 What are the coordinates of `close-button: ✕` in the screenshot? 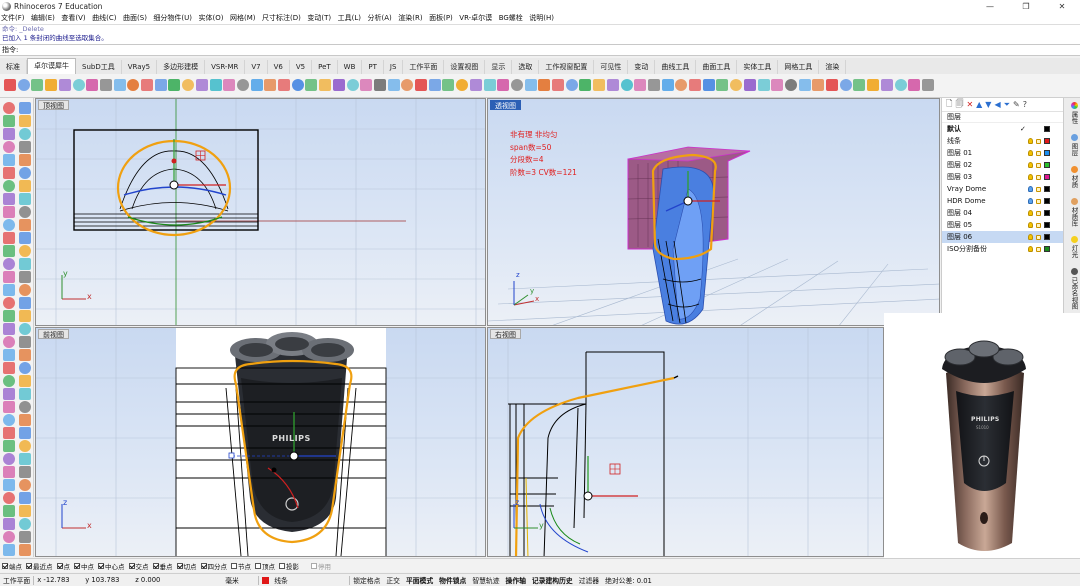 It's located at (1062, 6).